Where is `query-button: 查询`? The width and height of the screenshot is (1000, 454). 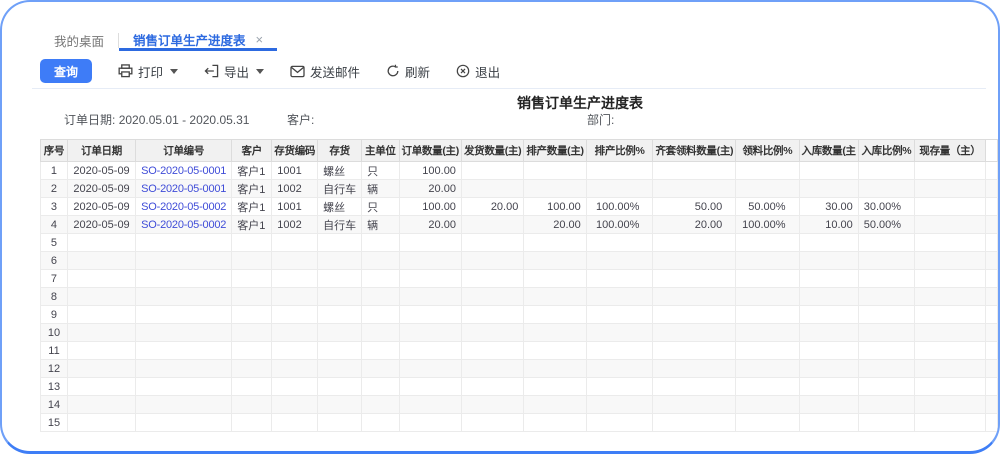
query-button: 查询 is located at coordinates (66, 71).